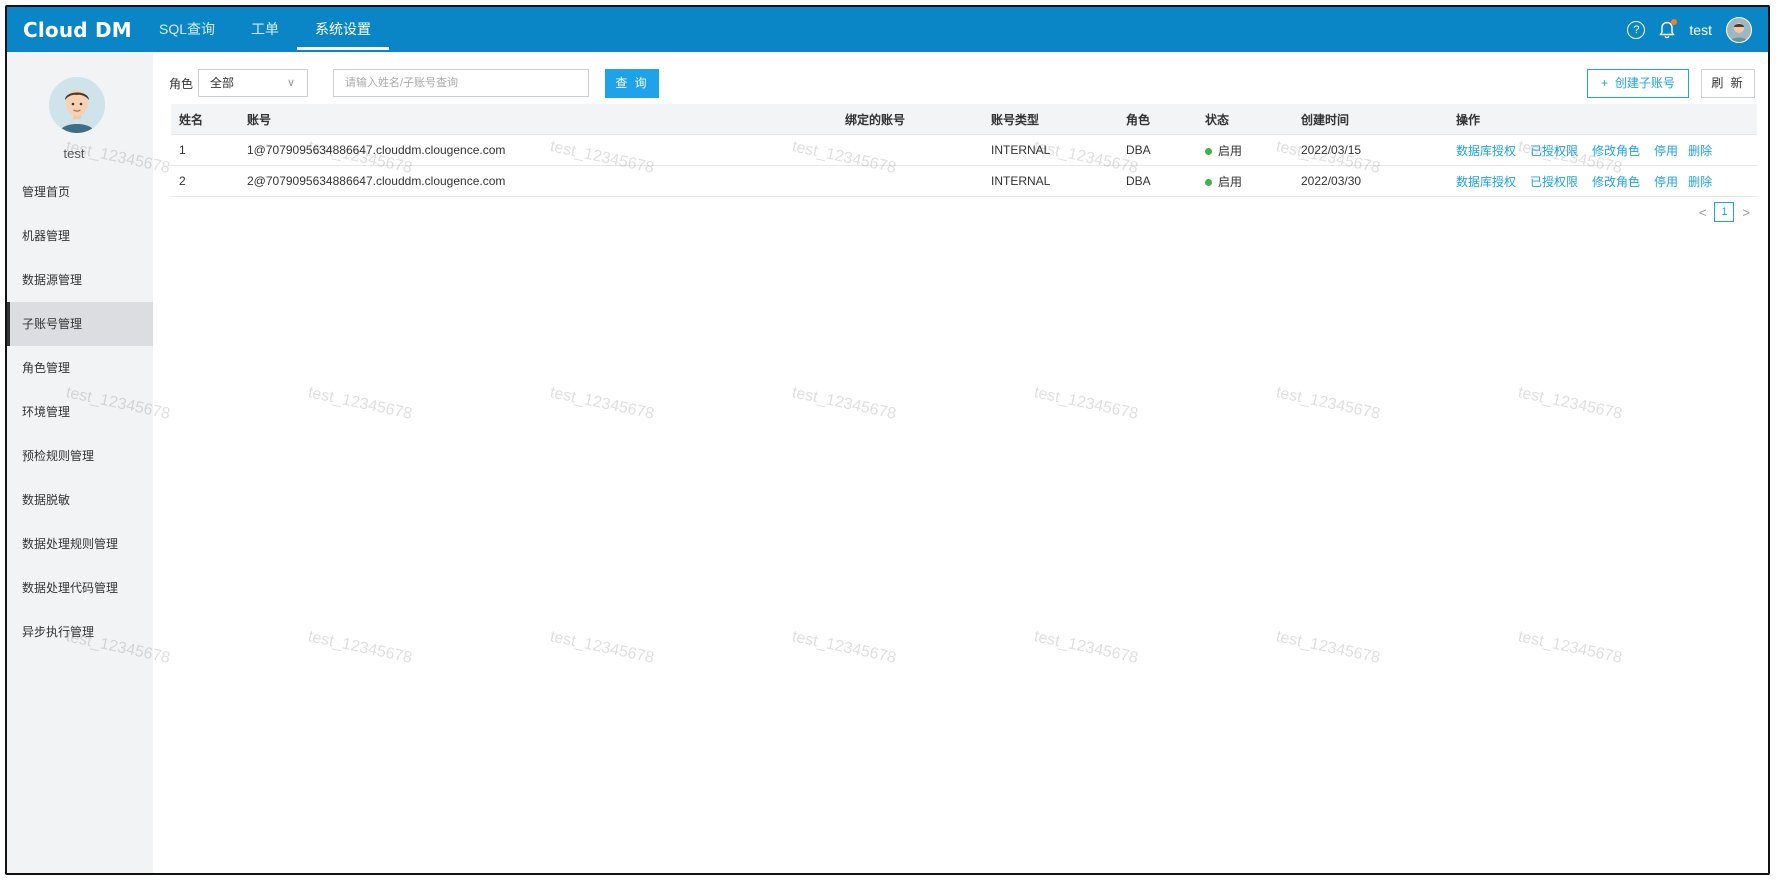 The width and height of the screenshot is (1782, 886). I want to click on profile-card: test, so click(80, 111).